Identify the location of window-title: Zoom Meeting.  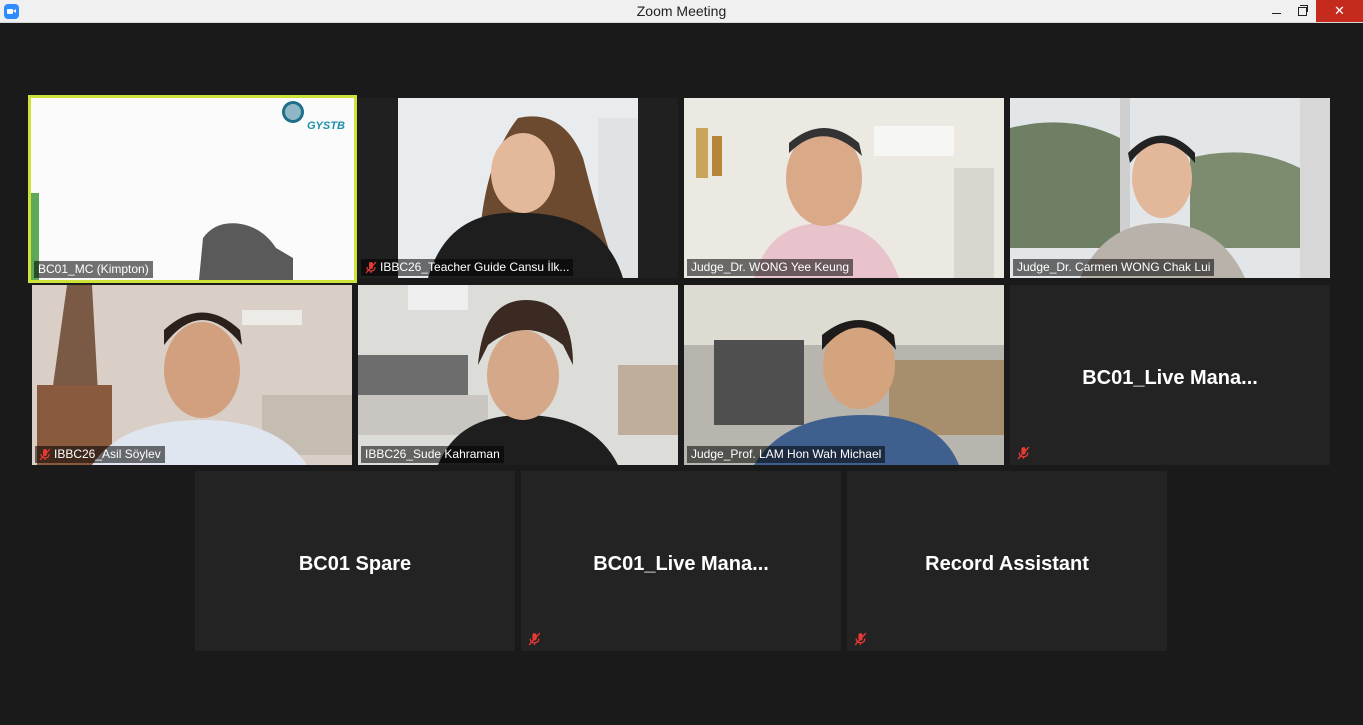
(681, 11).